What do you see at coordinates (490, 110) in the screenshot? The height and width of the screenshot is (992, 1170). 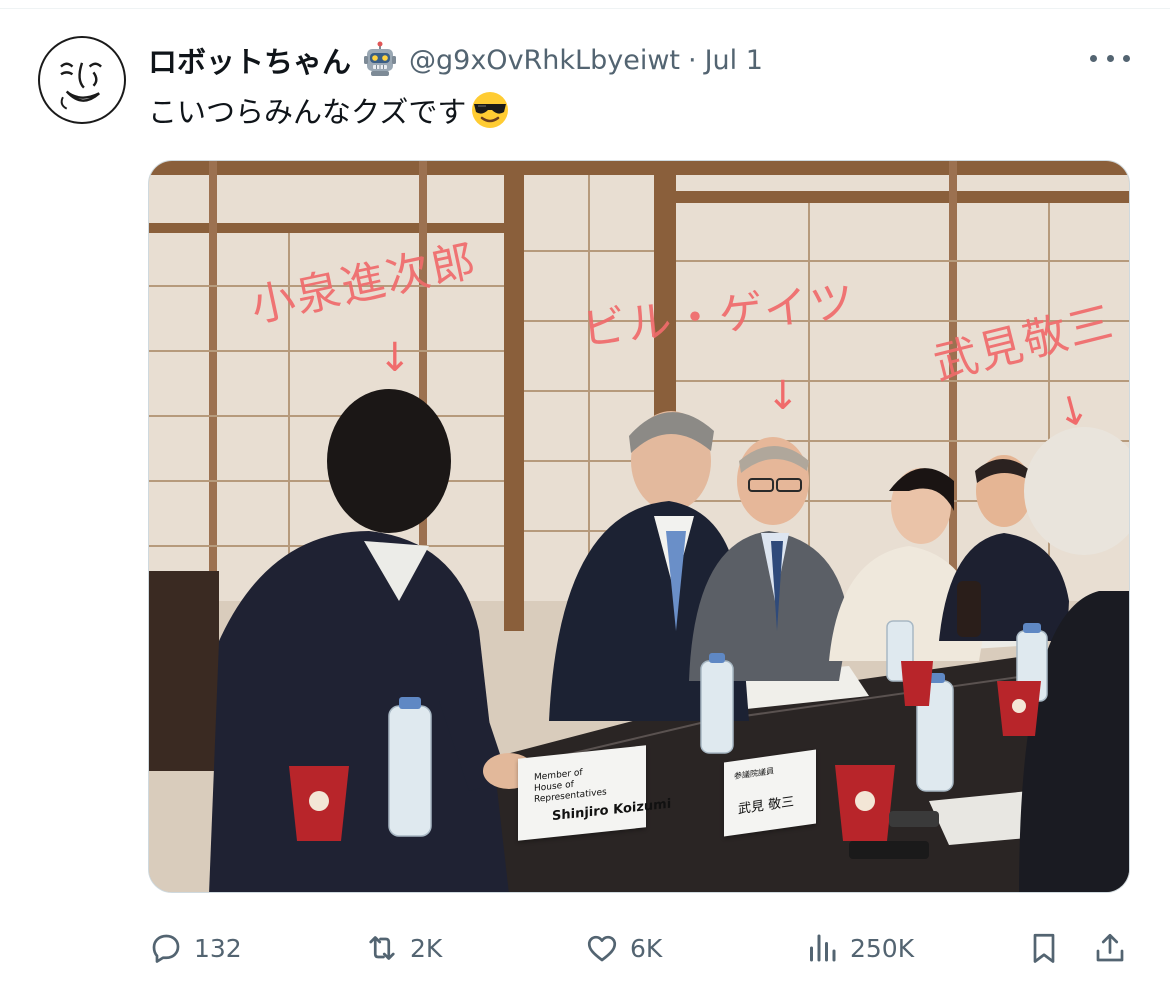 I see `smiling-face-with-sunglasses-icon` at bounding box center [490, 110].